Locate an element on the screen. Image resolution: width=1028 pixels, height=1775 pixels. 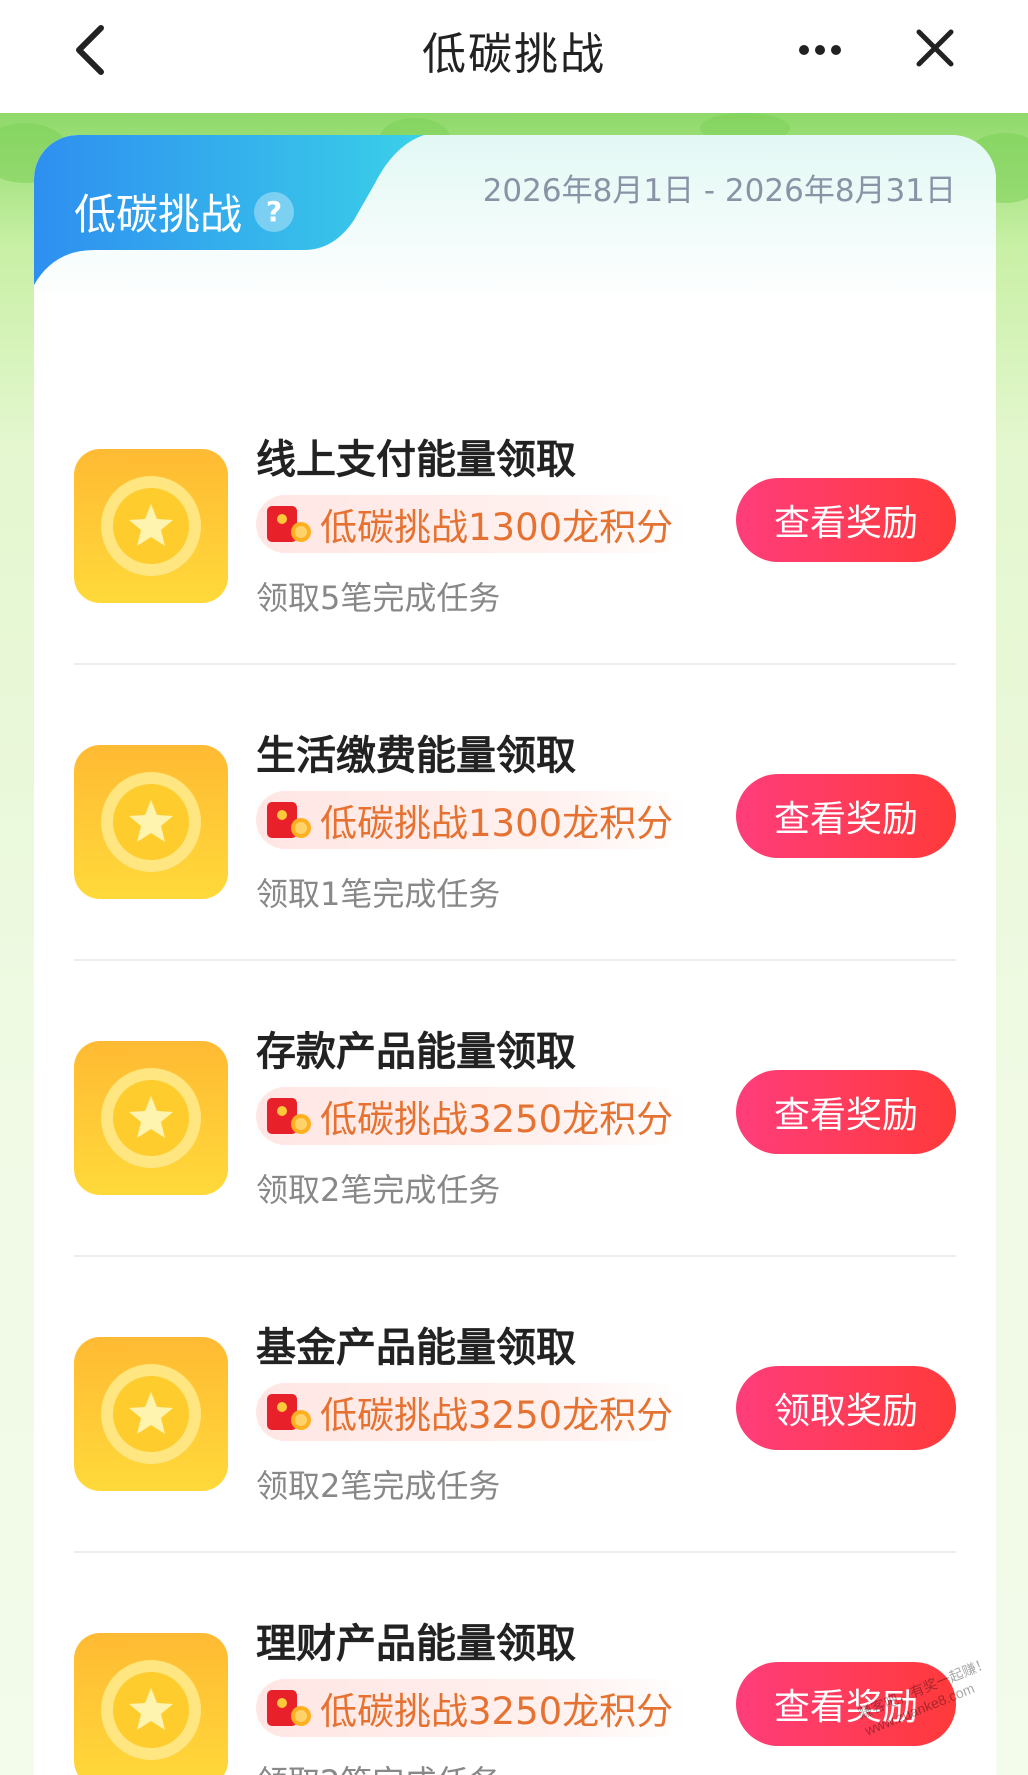
more-dots-icon is located at coordinates (820, 50).